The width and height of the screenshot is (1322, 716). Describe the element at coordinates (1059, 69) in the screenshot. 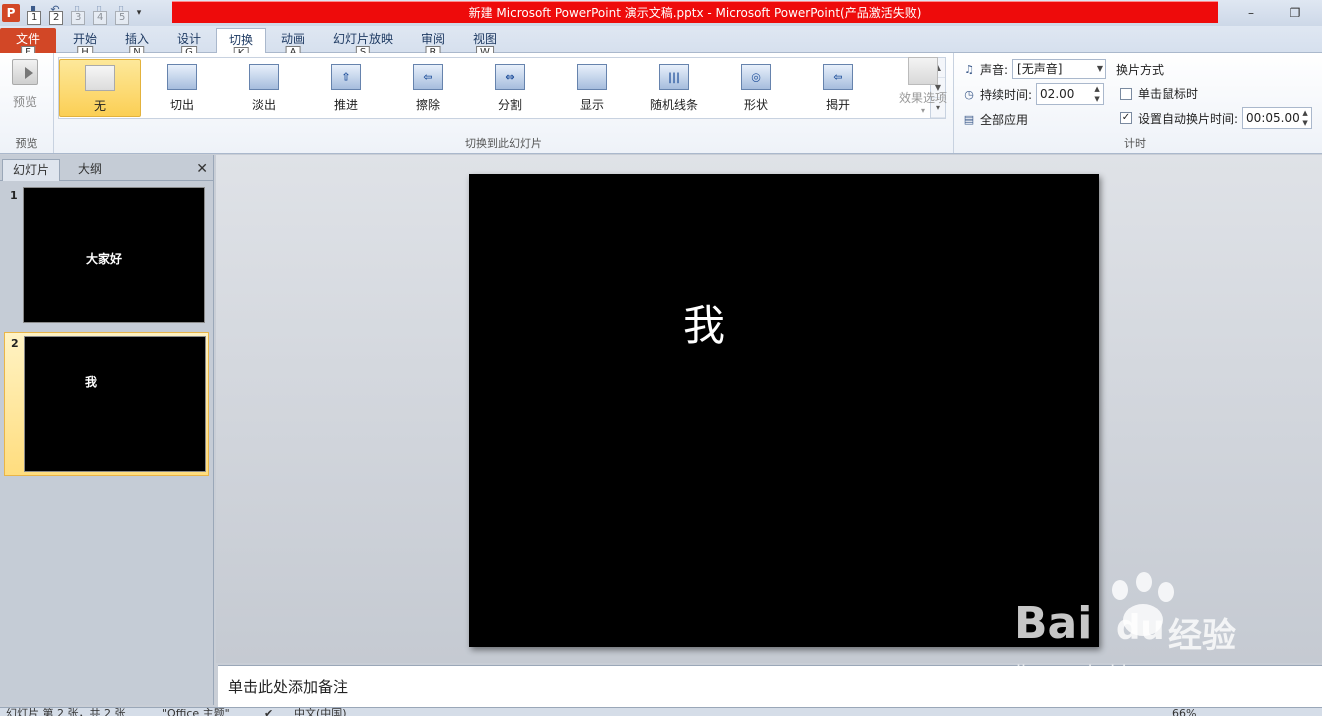

I see `sound-dropdown: [无声音] ▼` at that location.